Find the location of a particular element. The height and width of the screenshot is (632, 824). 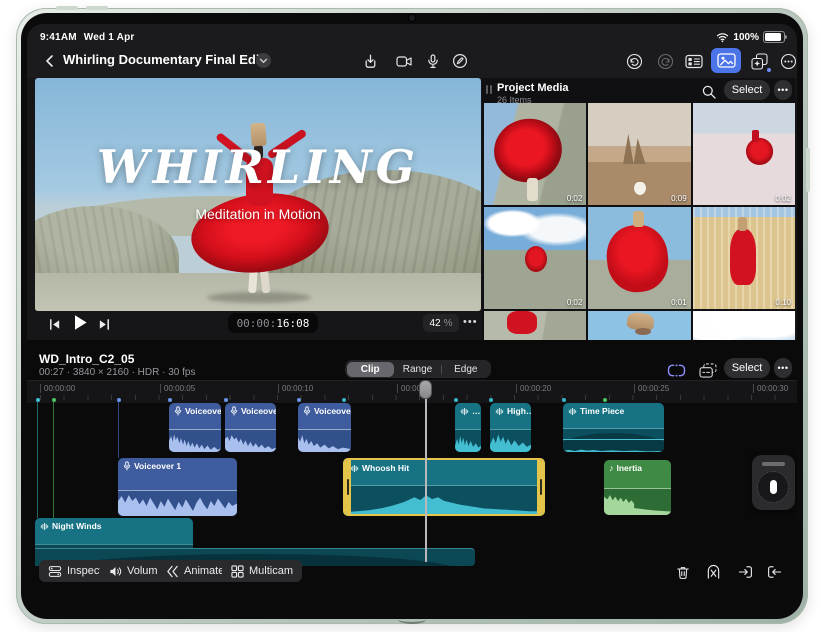

connect-clips-icon is located at coordinates (708, 370).